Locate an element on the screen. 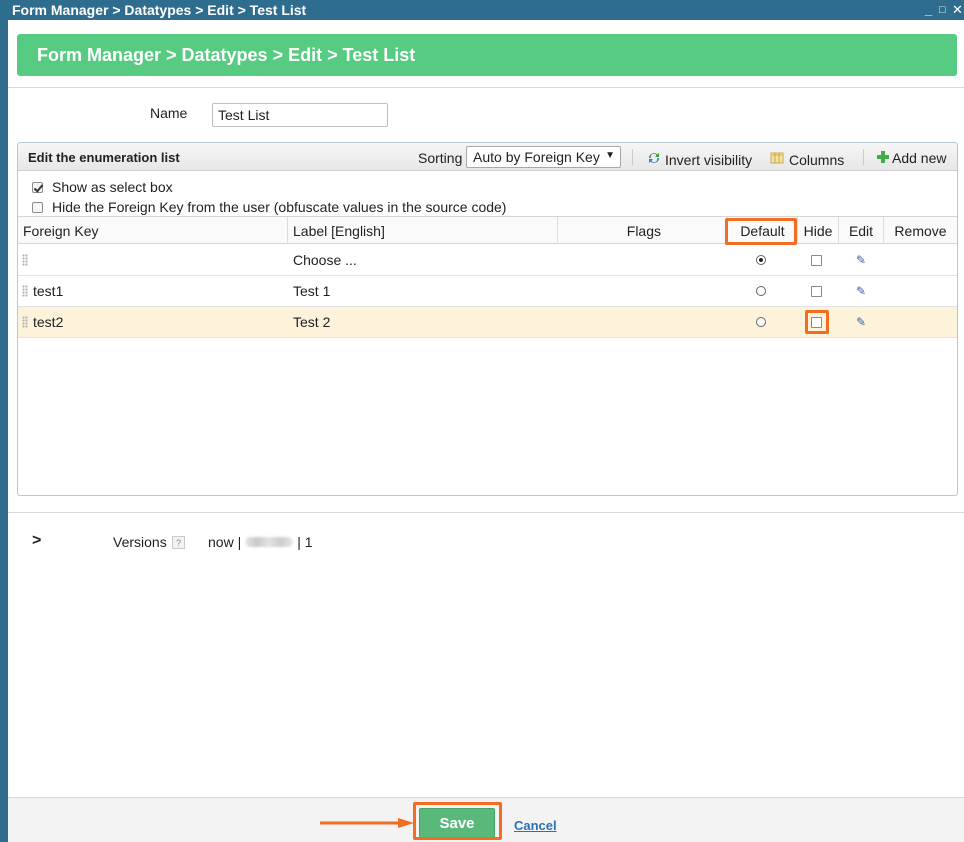 Image resolution: width=964 pixels, height=842 pixels. table-row: test1 Test 1 ✎ is located at coordinates (487, 291).